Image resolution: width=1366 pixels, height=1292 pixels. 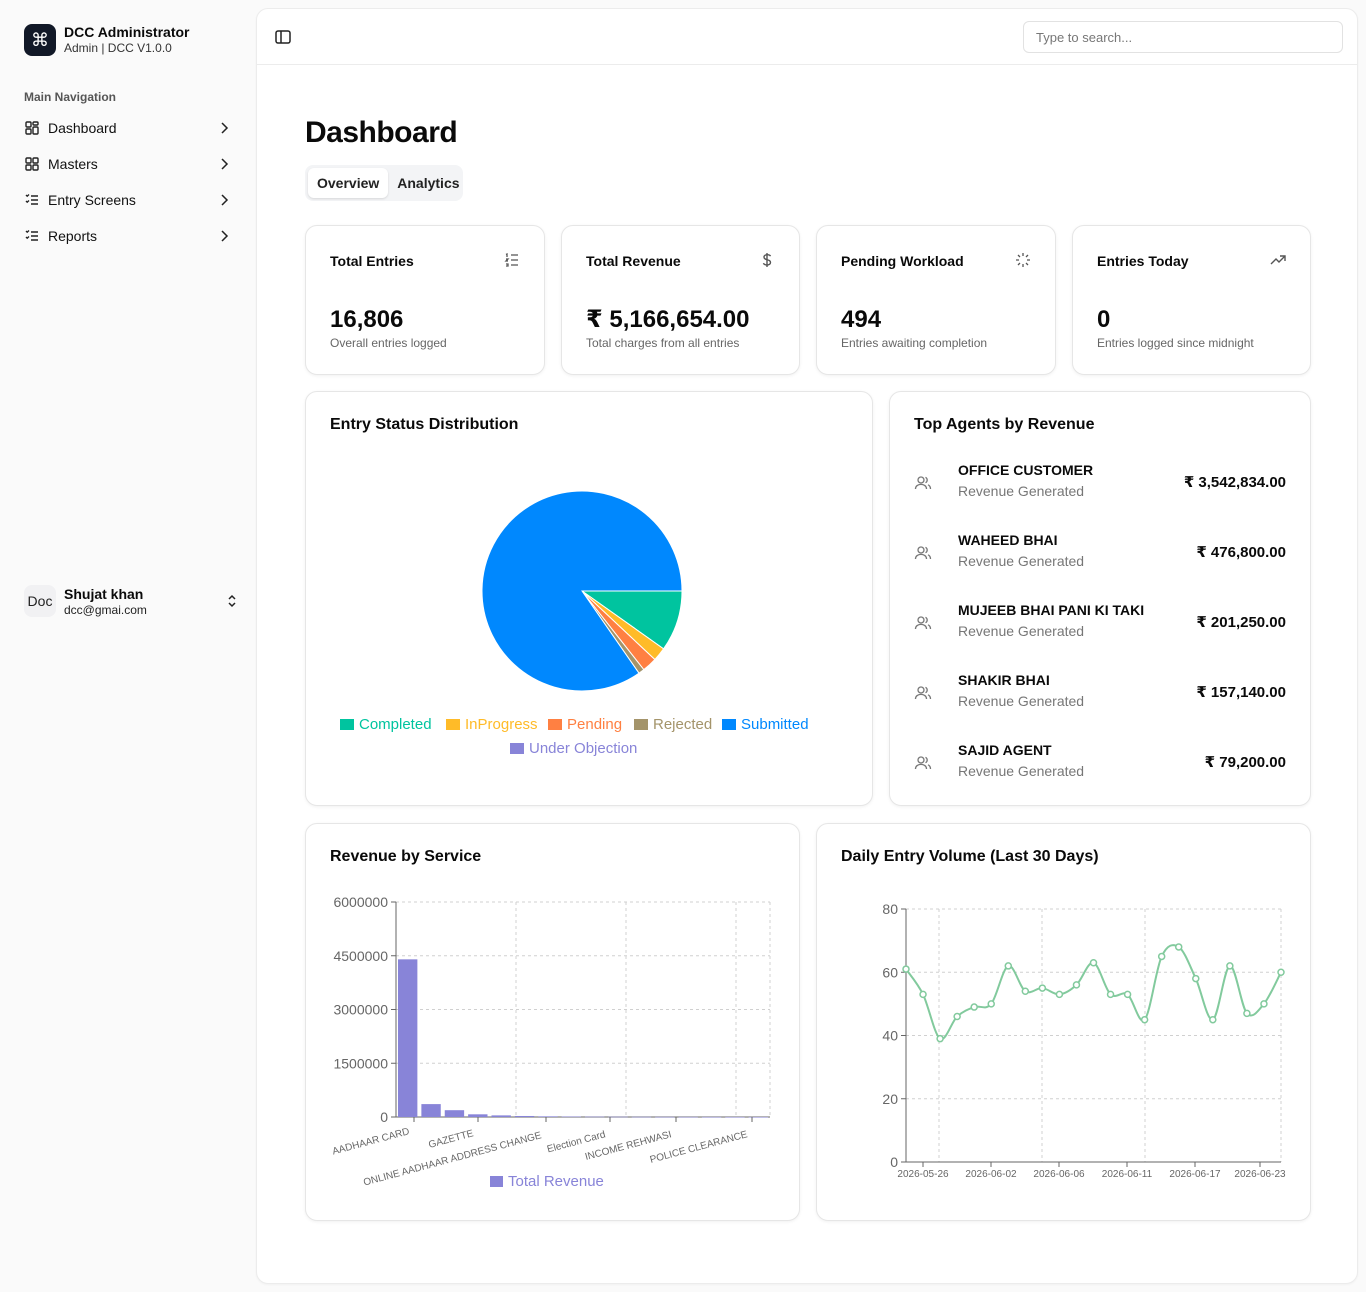 I want to click on brand: ⌘ DCC Administrator Admin | DCC V1.0.0, so click(x=107, y=40).